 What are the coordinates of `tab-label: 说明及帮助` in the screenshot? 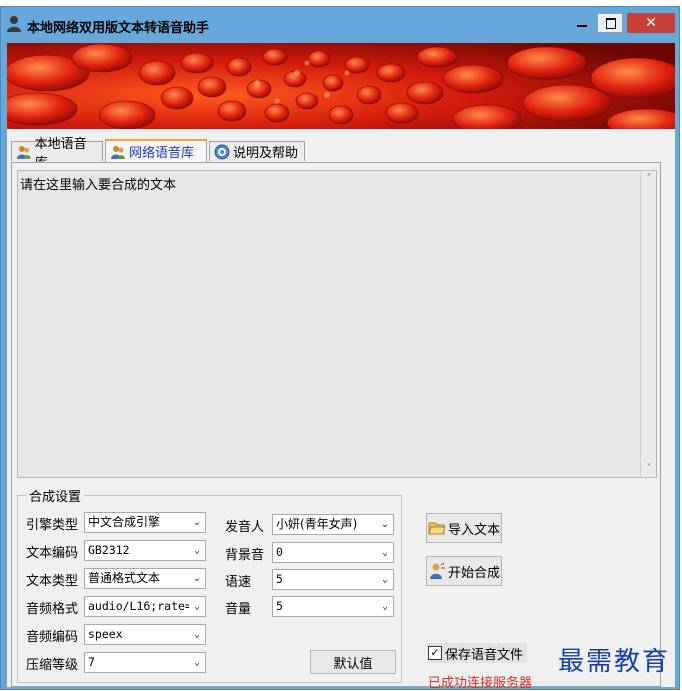 It's located at (266, 153).